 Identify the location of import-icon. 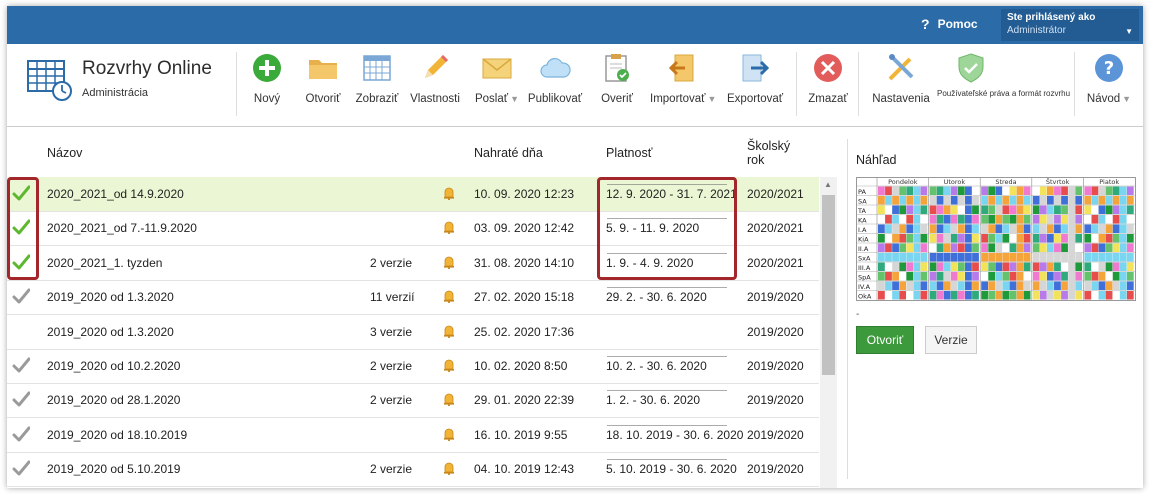
(681, 68).